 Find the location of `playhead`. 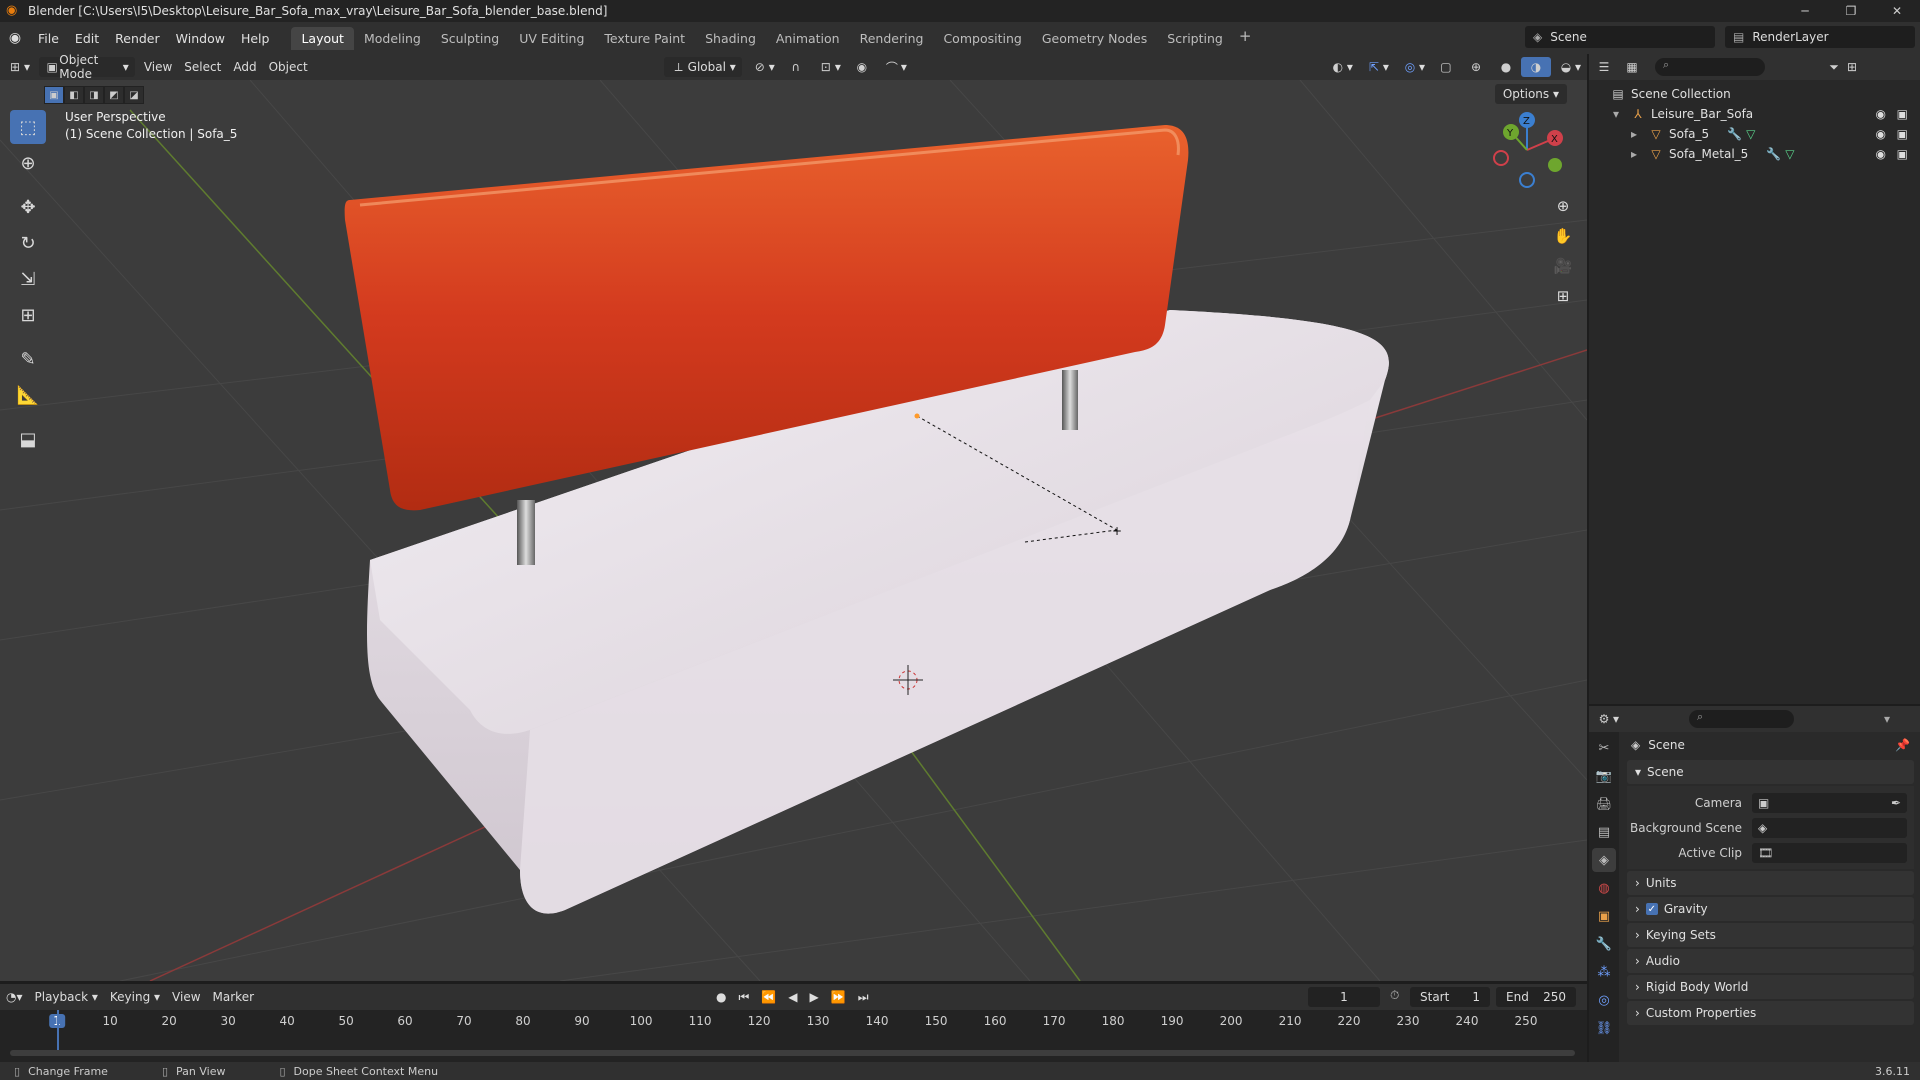

playhead is located at coordinates (58, 1032).